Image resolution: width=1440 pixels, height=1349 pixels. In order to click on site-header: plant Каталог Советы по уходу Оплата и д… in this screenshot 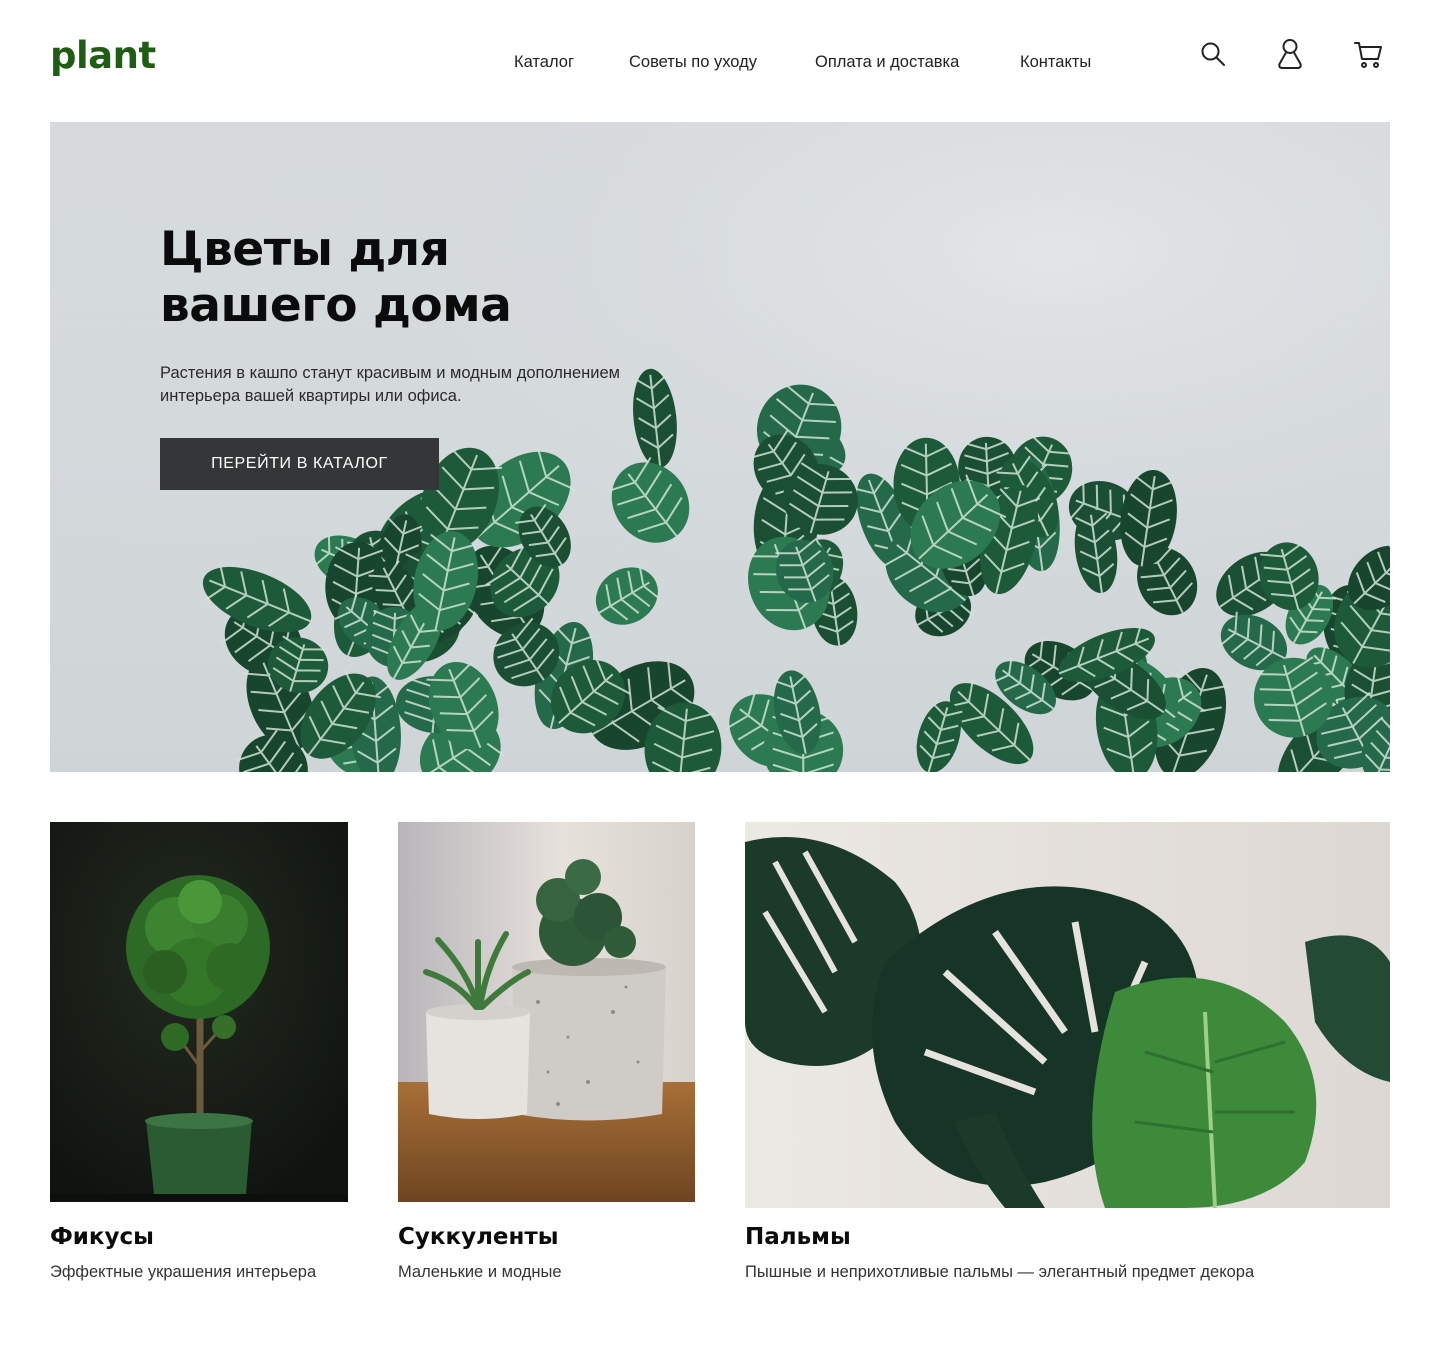, I will do `click(720, 61)`.